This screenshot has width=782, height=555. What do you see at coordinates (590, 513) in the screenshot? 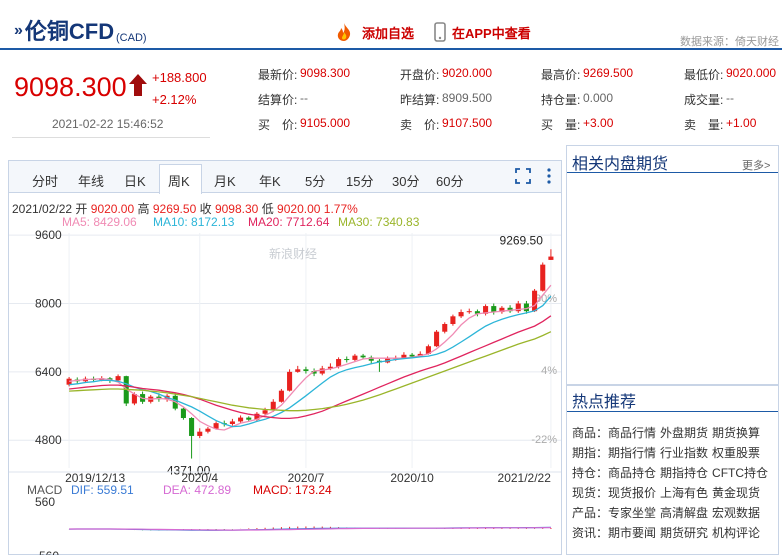
I see `hot-category: 产品：` at bounding box center [590, 513].